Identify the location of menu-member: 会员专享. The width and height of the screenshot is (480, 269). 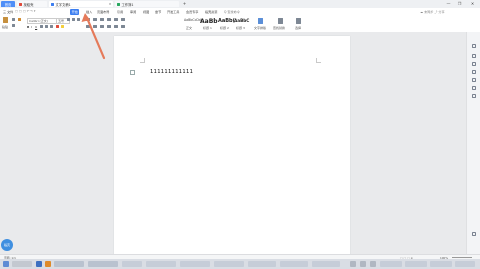
(192, 11).